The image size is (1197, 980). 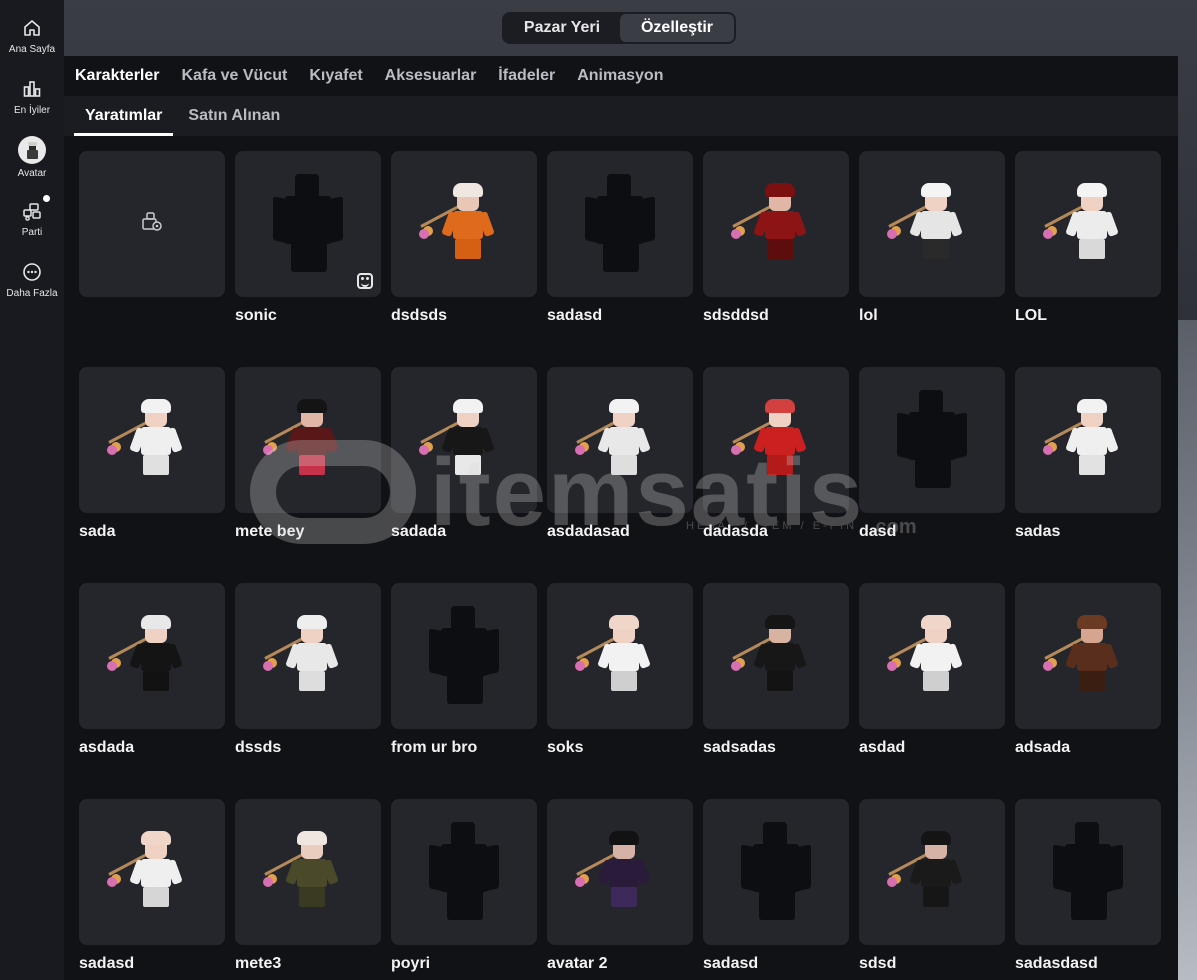 What do you see at coordinates (739, 747) in the screenshot?
I see `character-name: sadsadas` at bounding box center [739, 747].